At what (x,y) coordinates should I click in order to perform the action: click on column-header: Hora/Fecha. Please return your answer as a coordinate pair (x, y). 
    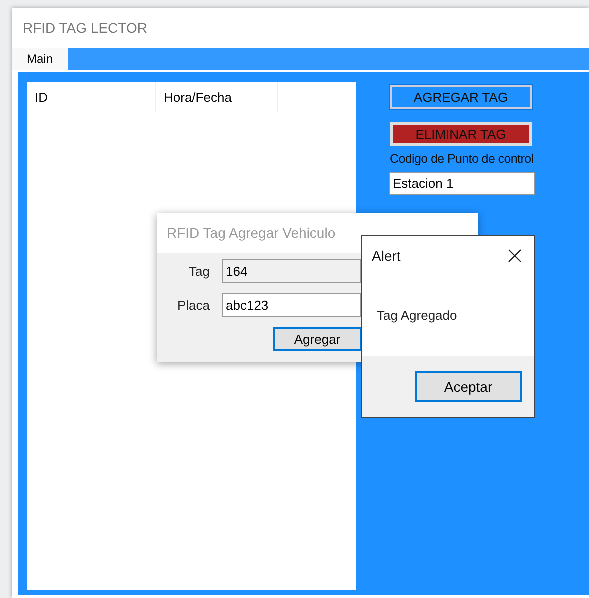
    Looking at the image, I should click on (217, 97).